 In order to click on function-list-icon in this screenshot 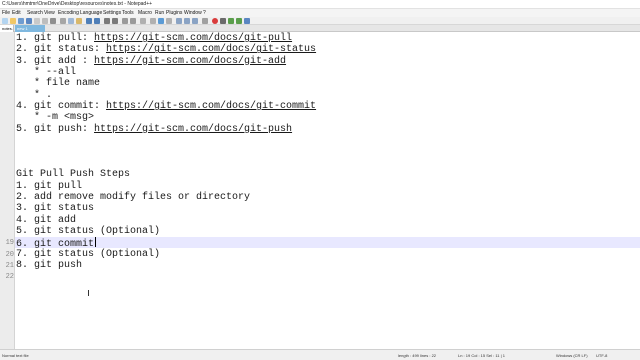, I will do `click(179, 21)`.